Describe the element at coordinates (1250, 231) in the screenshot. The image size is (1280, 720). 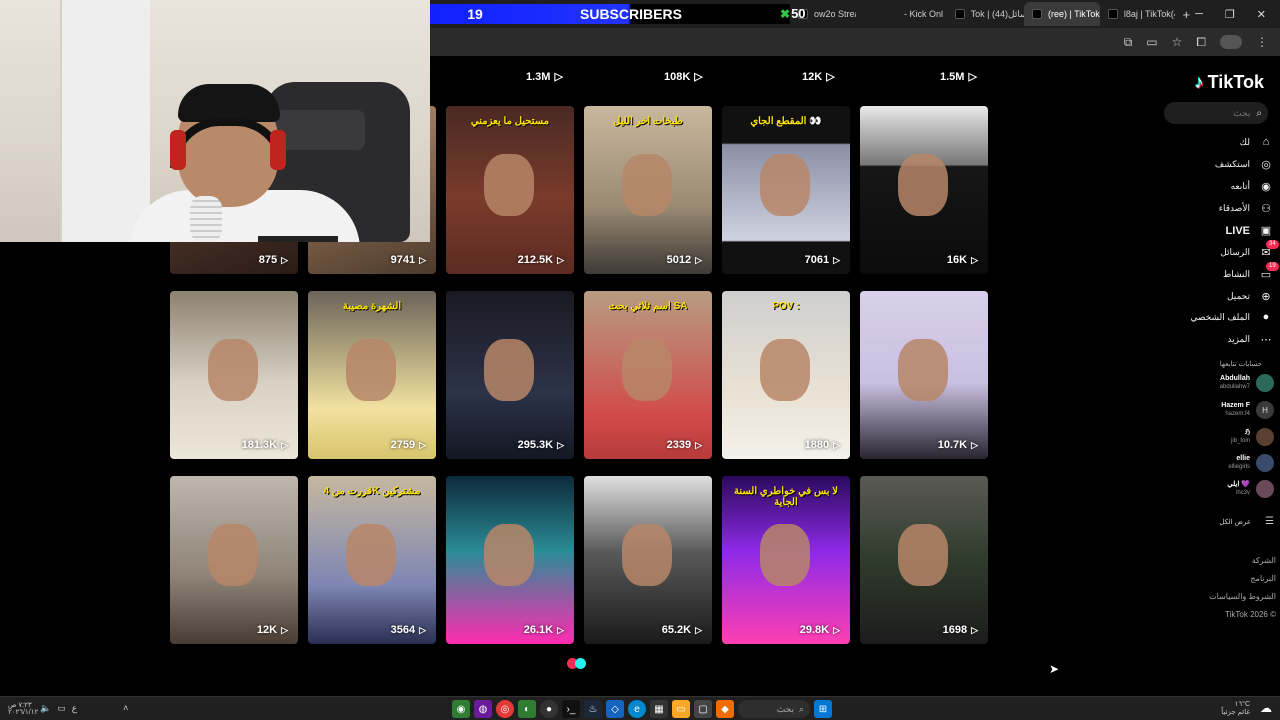
I see `nav-item-live: LIVE ▣` at that location.